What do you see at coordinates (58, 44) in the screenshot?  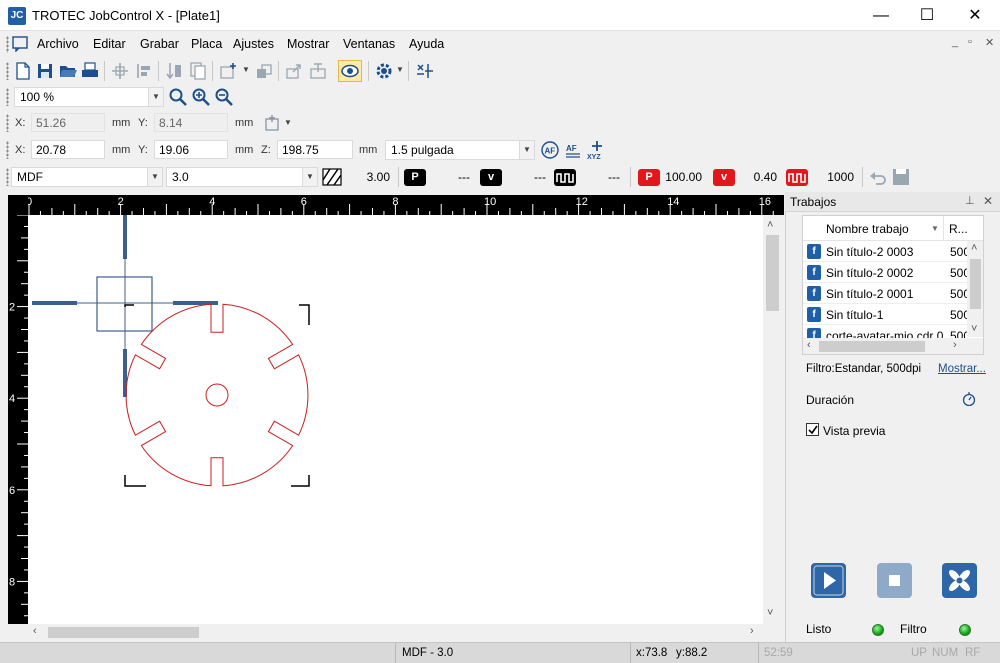 I see `menu-archivo: Archivo` at bounding box center [58, 44].